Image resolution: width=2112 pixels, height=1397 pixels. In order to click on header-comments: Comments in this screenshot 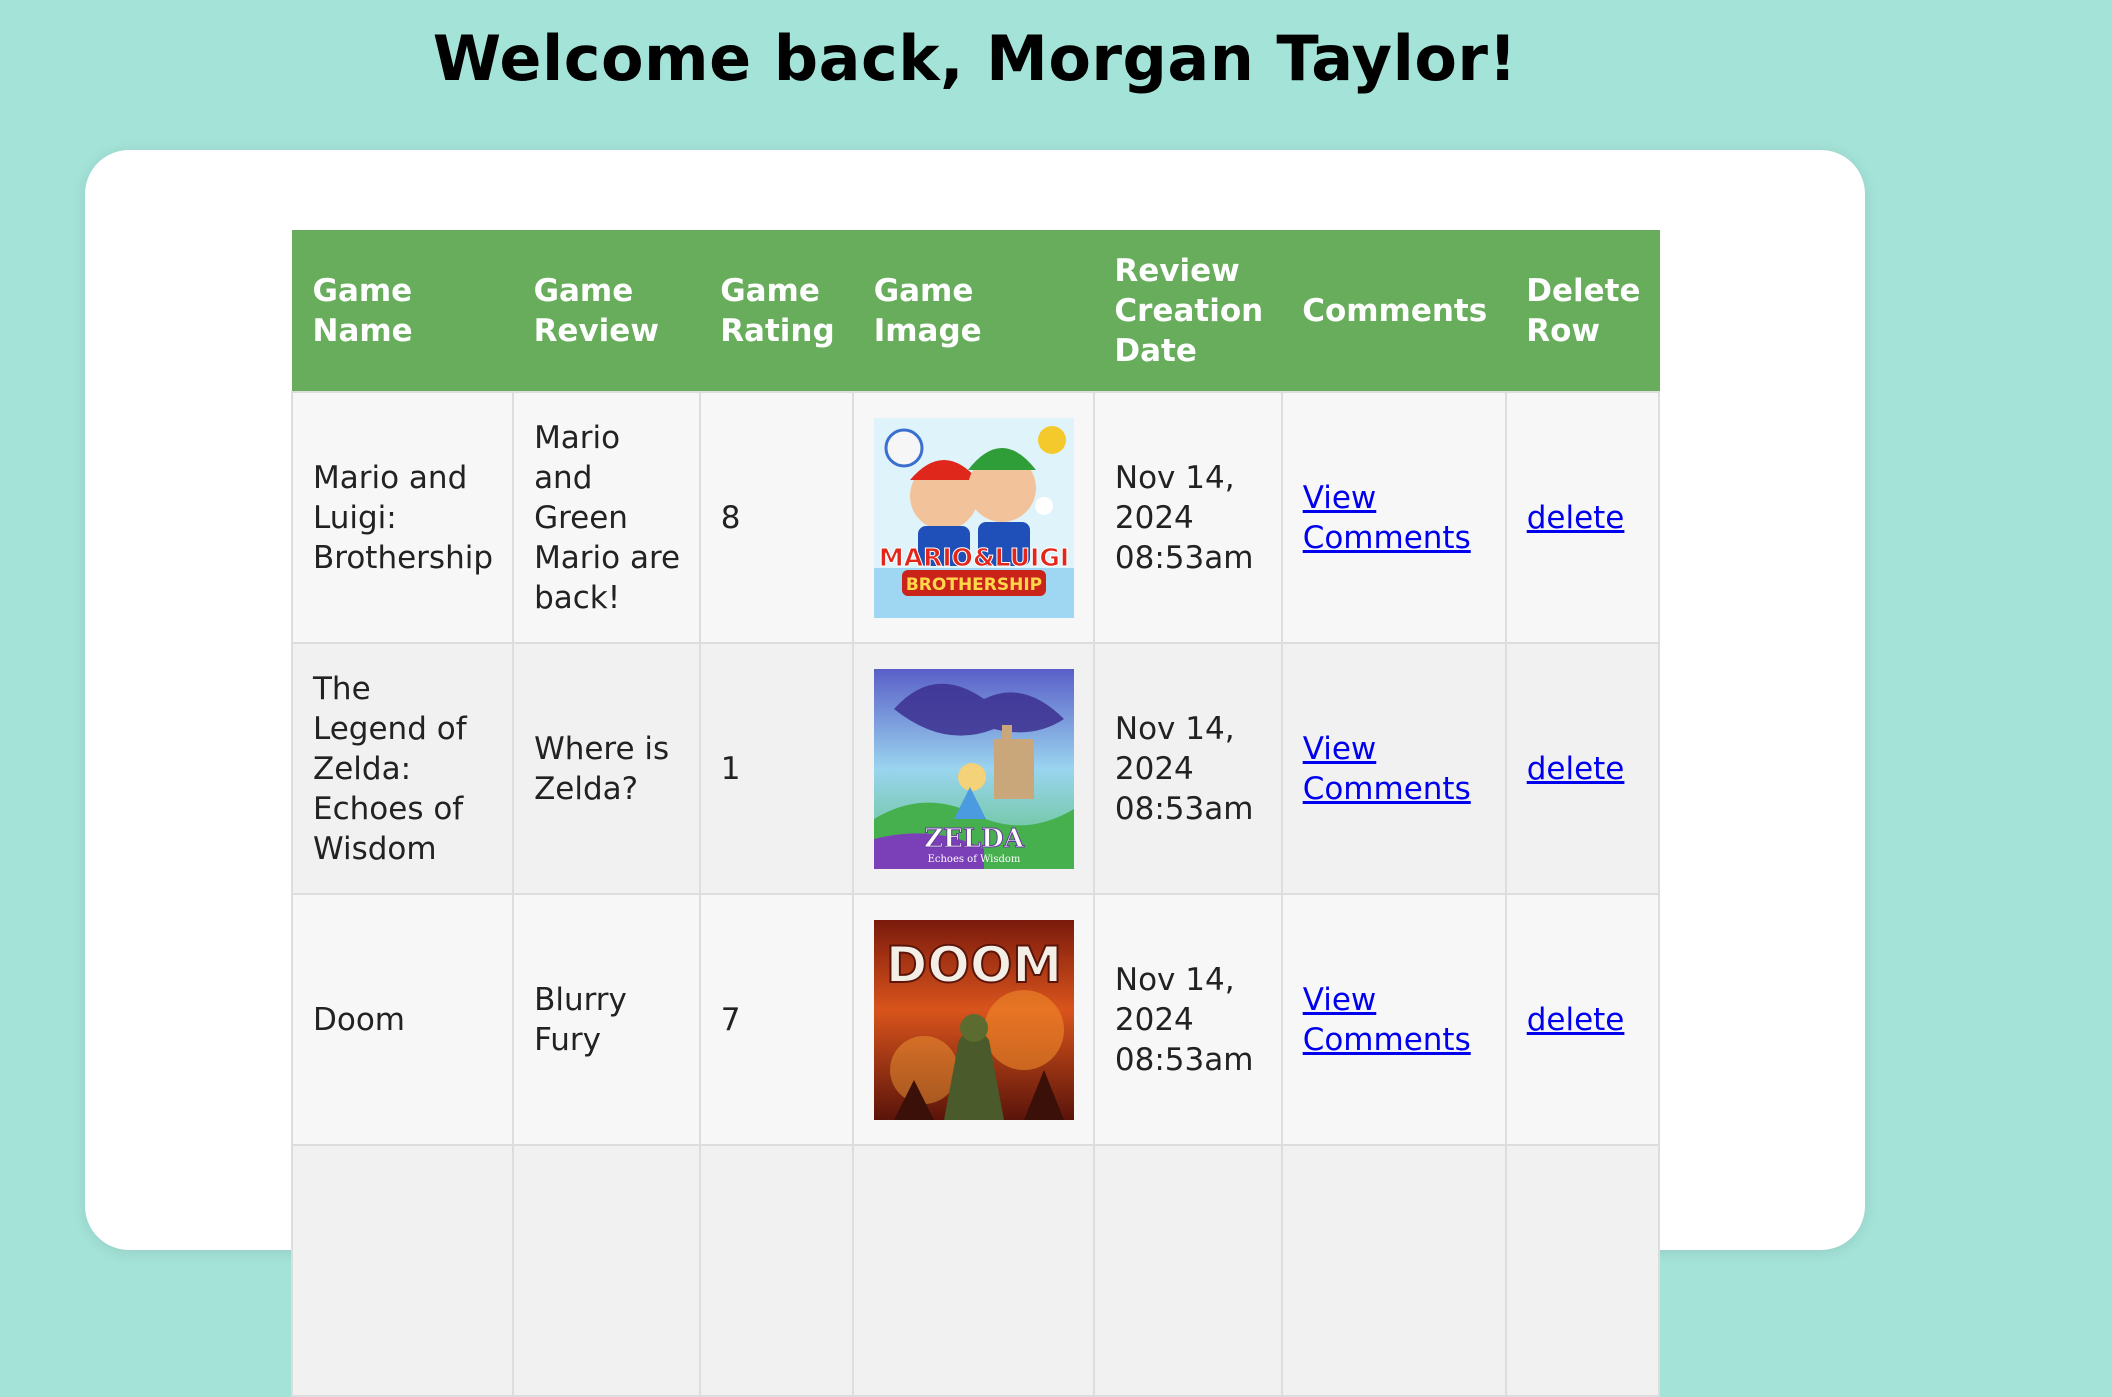, I will do `click(1394, 311)`.